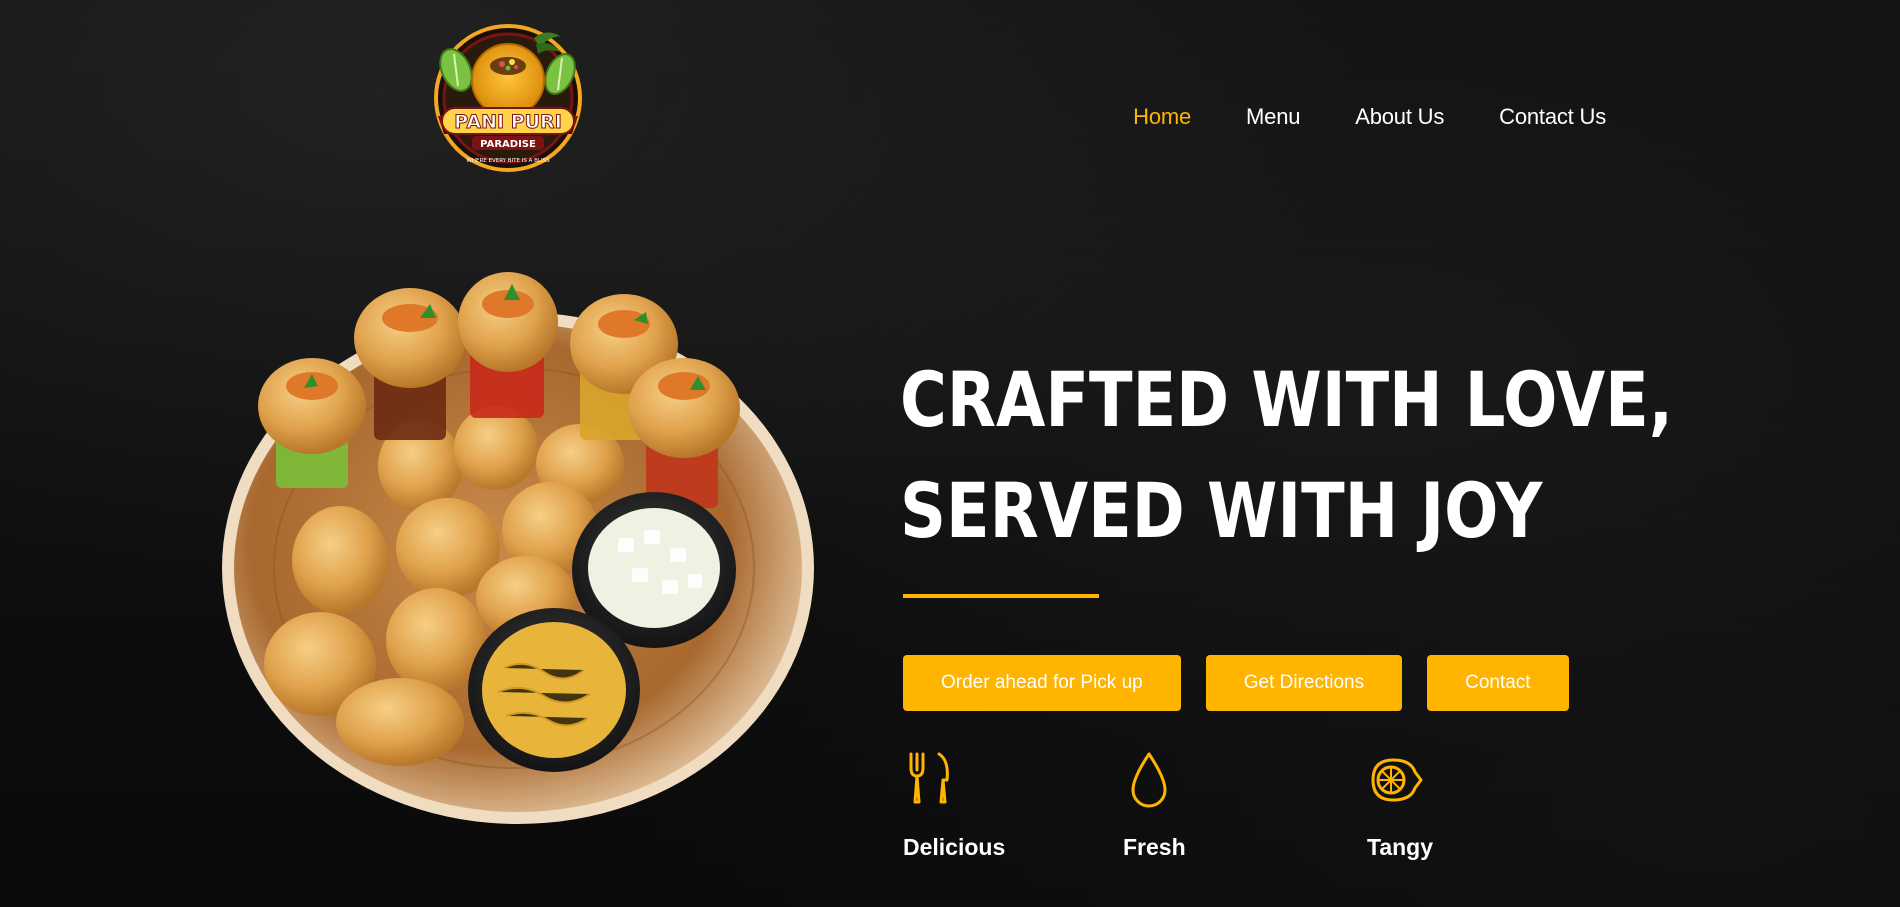 The image size is (1900, 907). Describe the element at coordinates (1304, 683) in the screenshot. I see `get-directions-button: Get Directions` at that location.